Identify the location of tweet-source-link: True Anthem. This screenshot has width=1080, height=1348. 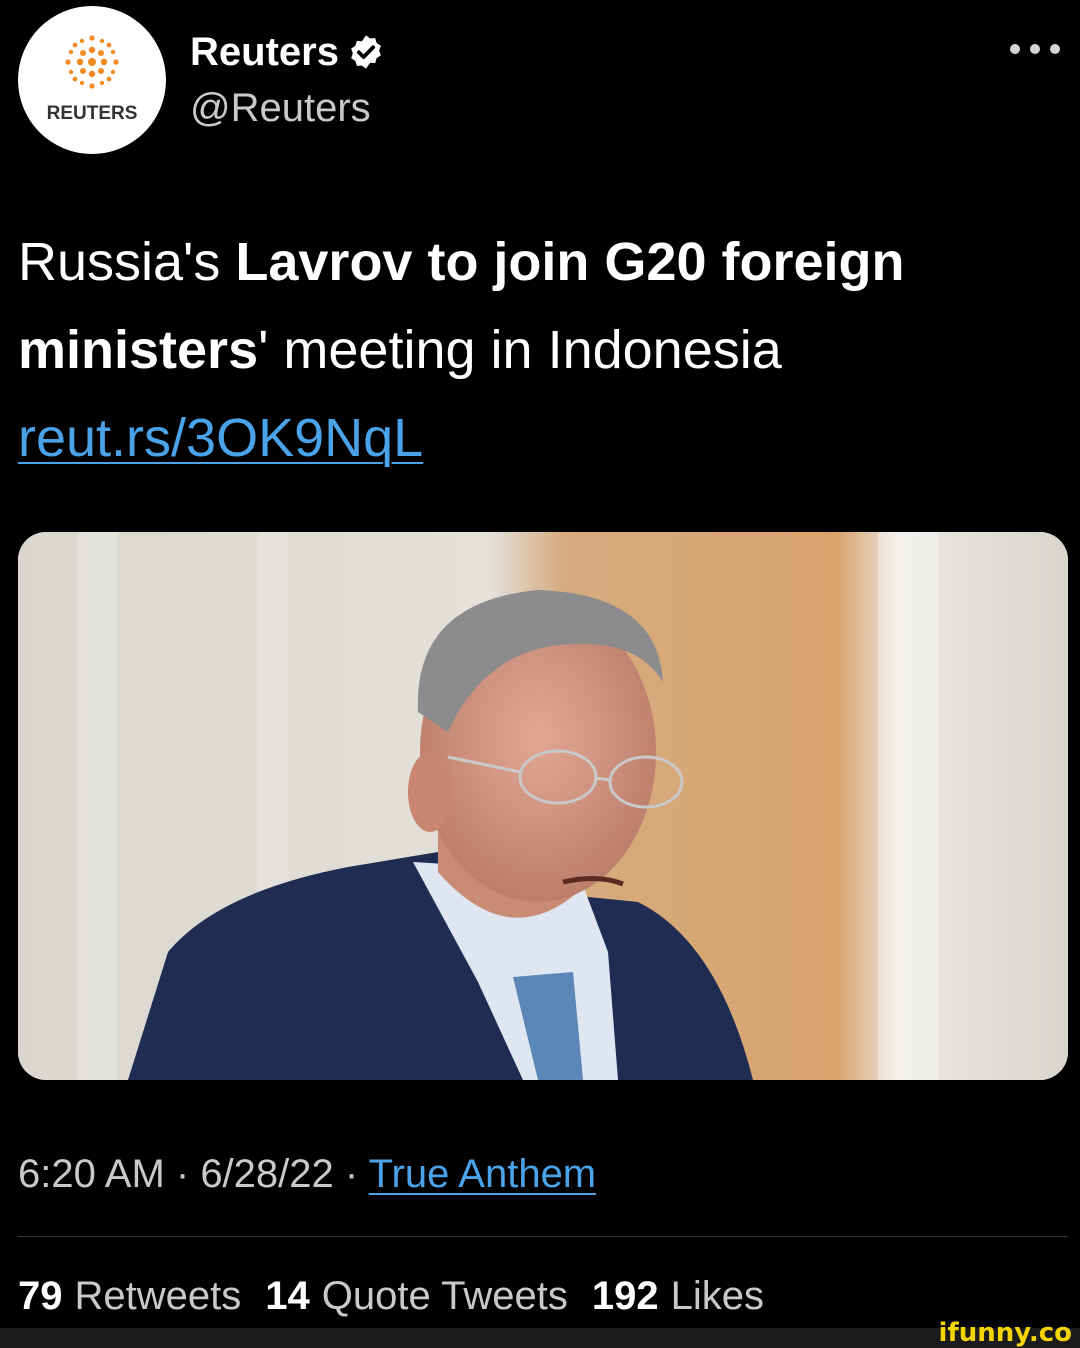
(483, 1174).